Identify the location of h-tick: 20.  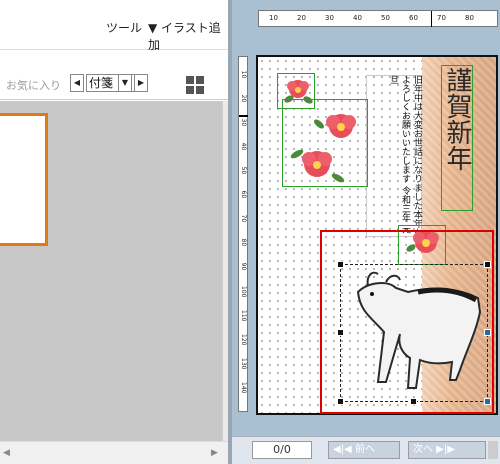
(301, 18).